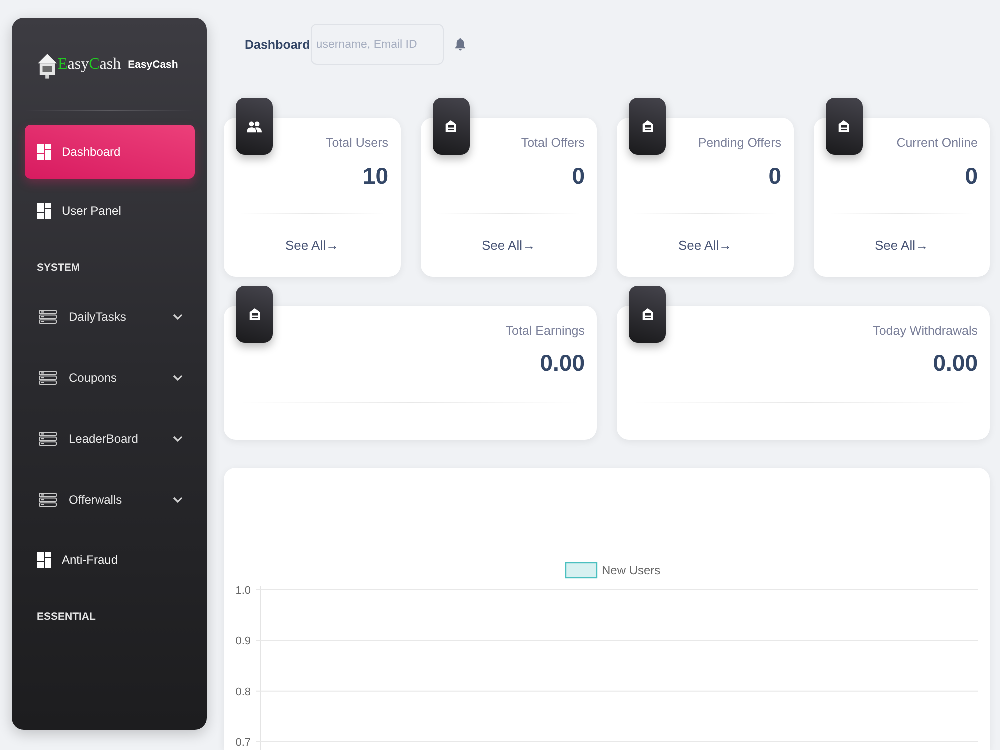 The width and height of the screenshot is (1000, 750). Describe the element at coordinates (357, 143) in the screenshot. I see `stat-title: Total Users` at that location.